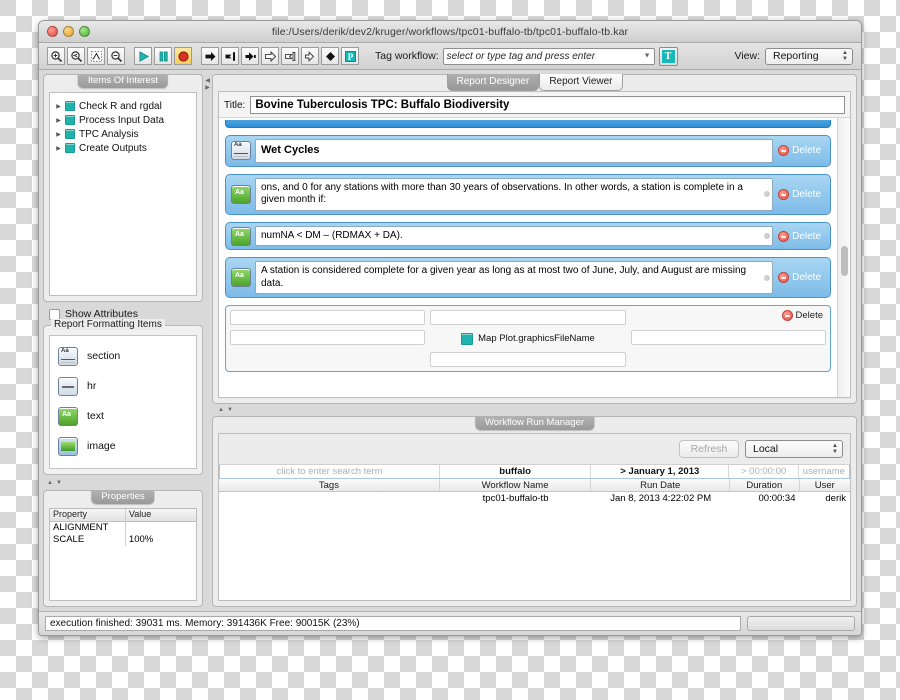  I want to click on formatting-item-image: image, so click(123, 446).